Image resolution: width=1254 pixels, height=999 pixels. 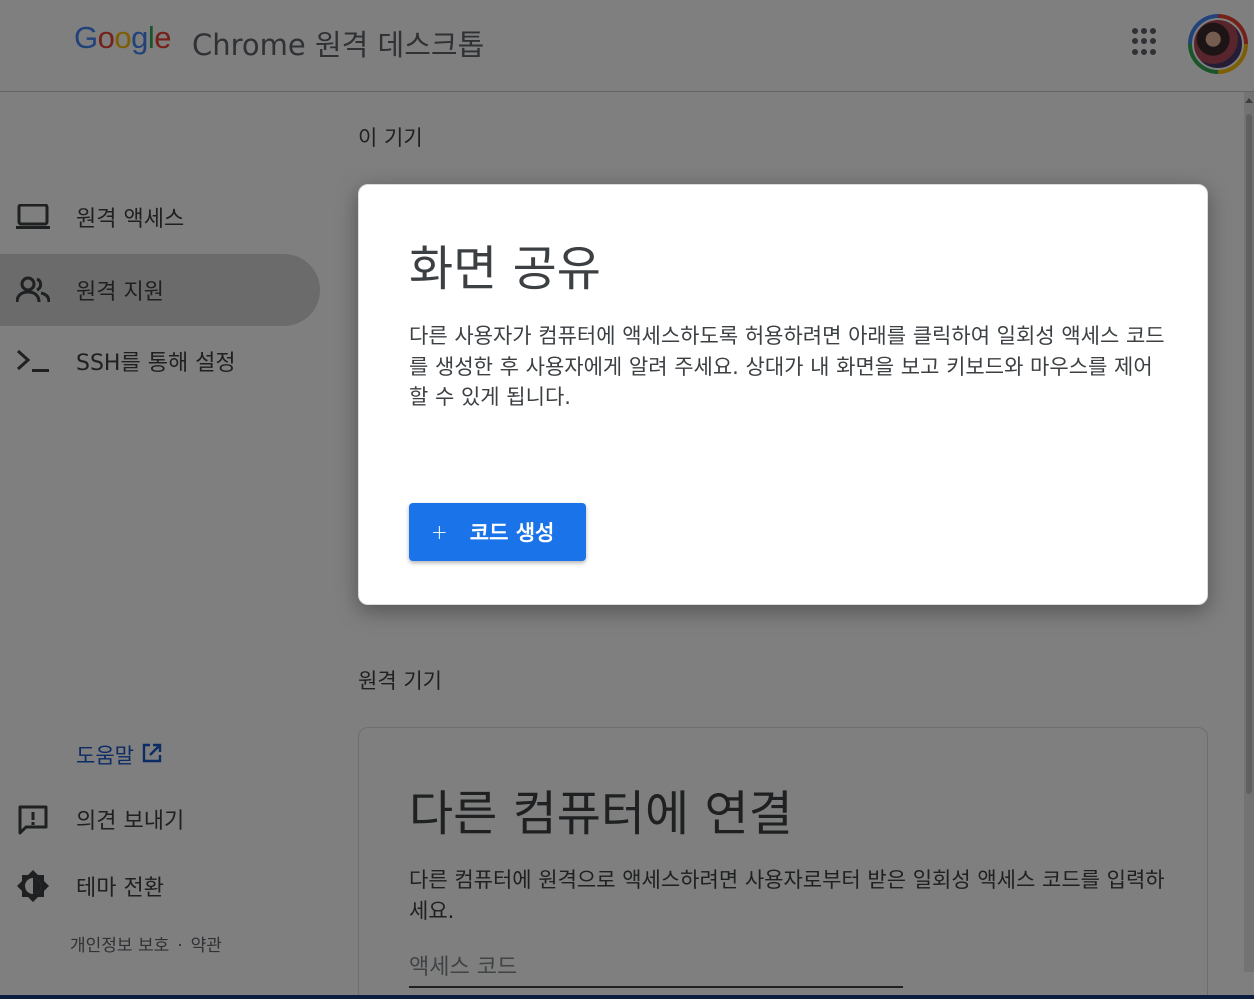 What do you see at coordinates (505, 269) in the screenshot?
I see `share-title: 화면 공유` at bounding box center [505, 269].